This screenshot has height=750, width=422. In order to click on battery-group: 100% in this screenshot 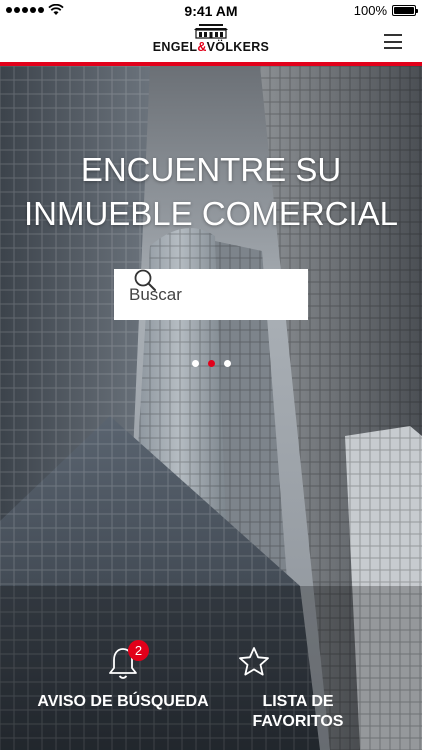, I will do `click(385, 10)`.